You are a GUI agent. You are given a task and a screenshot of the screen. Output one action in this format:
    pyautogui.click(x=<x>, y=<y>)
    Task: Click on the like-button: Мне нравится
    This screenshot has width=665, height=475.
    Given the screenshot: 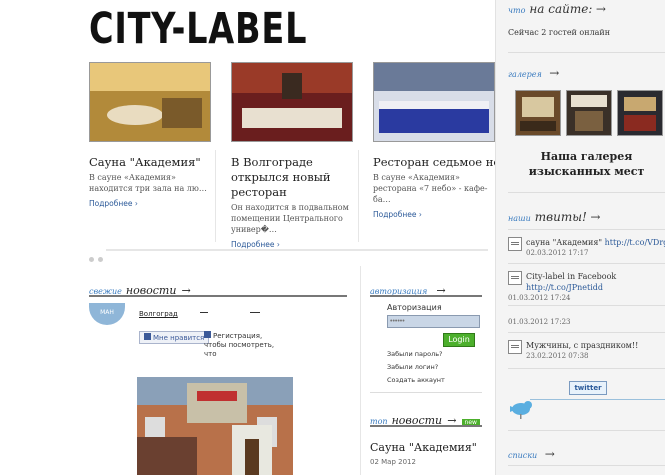 What is the action you would take?
    pyautogui.click(x=174, y=337)
    